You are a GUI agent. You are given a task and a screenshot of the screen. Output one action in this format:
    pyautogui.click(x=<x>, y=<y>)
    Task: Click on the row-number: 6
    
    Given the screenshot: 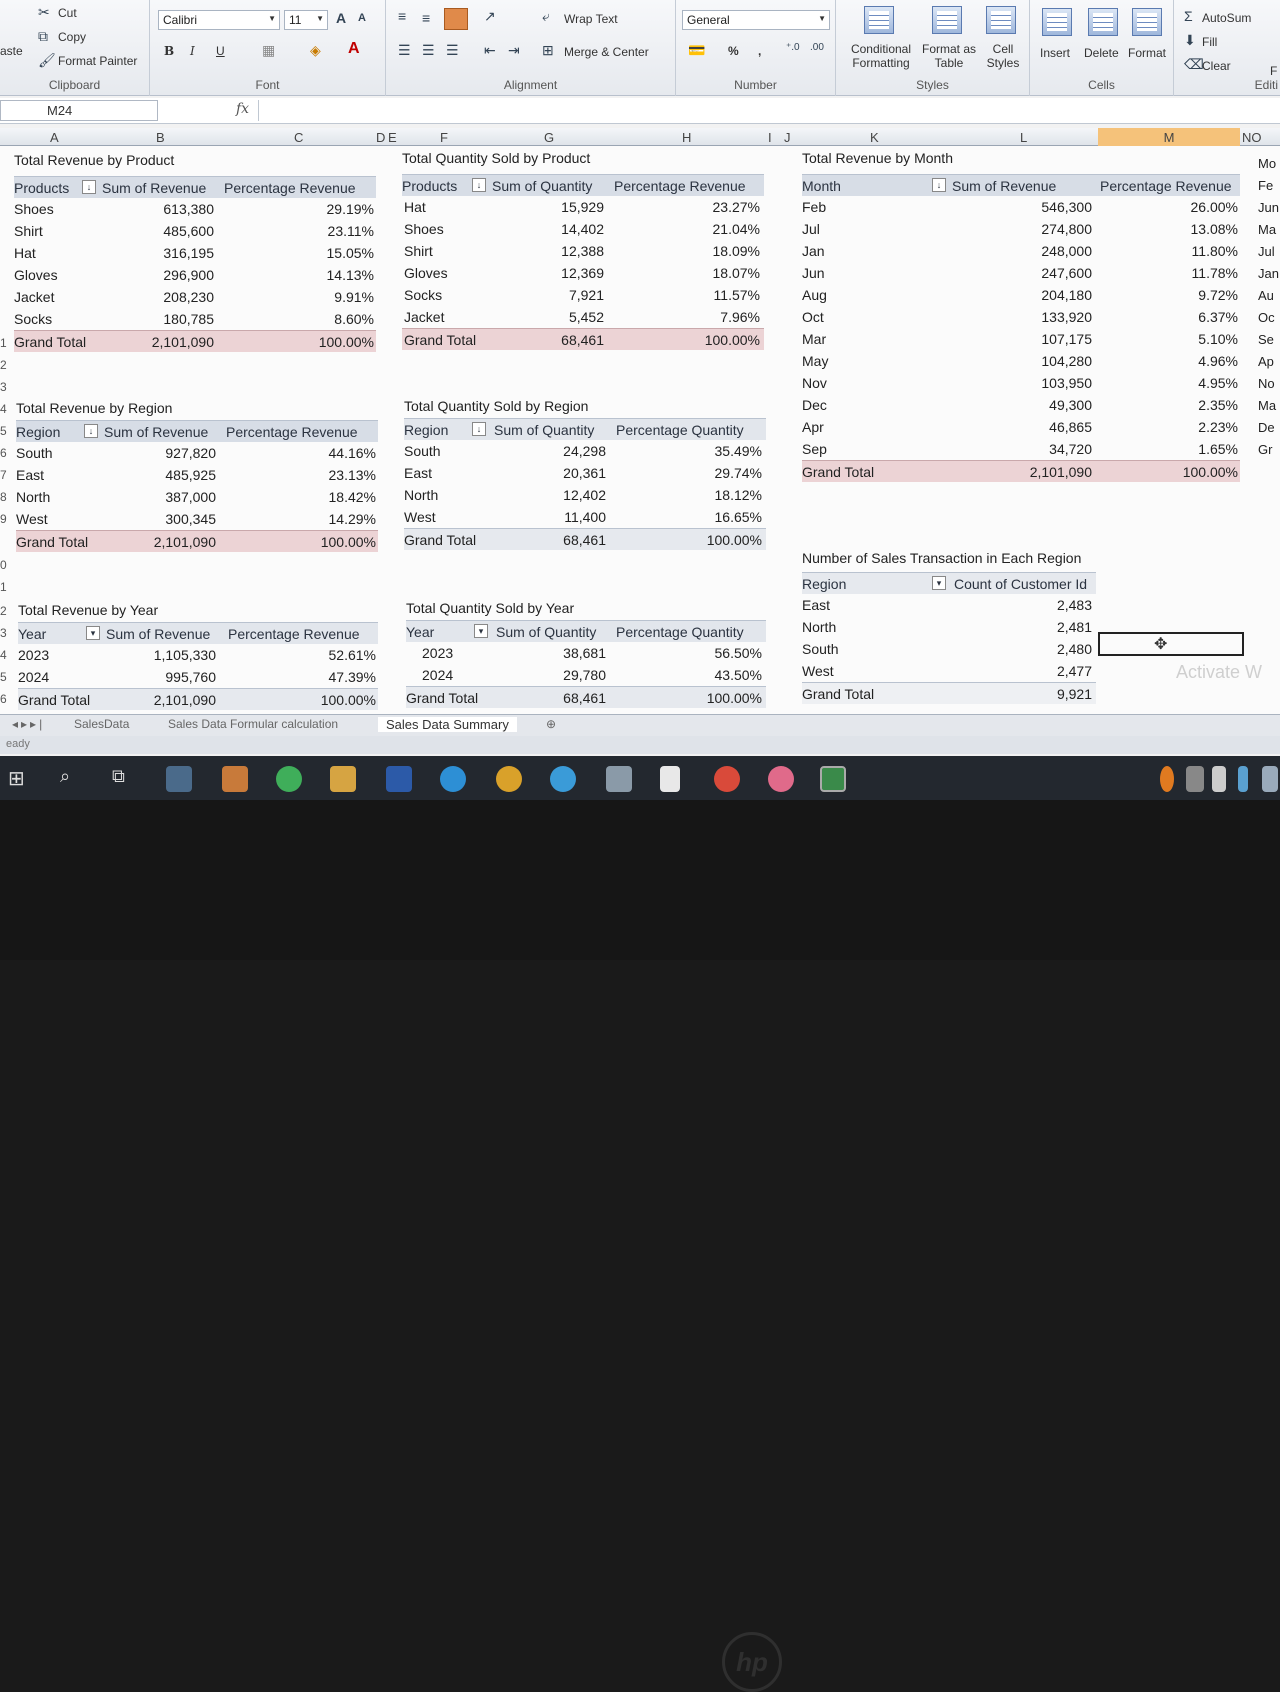 What is the action you would take?
    pyautogui.click(x=5, y=453)
    